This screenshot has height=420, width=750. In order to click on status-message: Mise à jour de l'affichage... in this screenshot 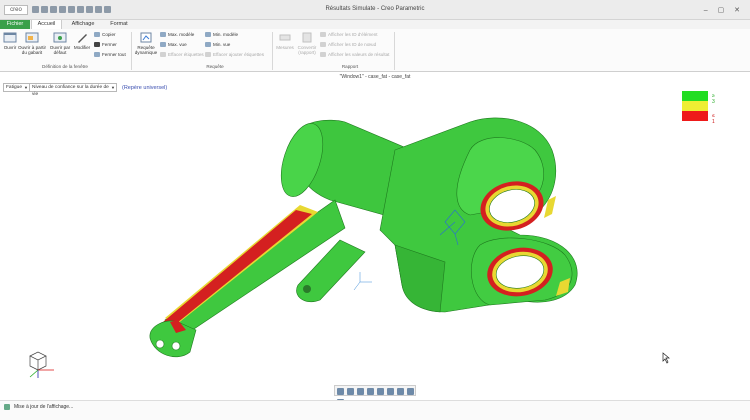, I will do `click(44, 407)`.